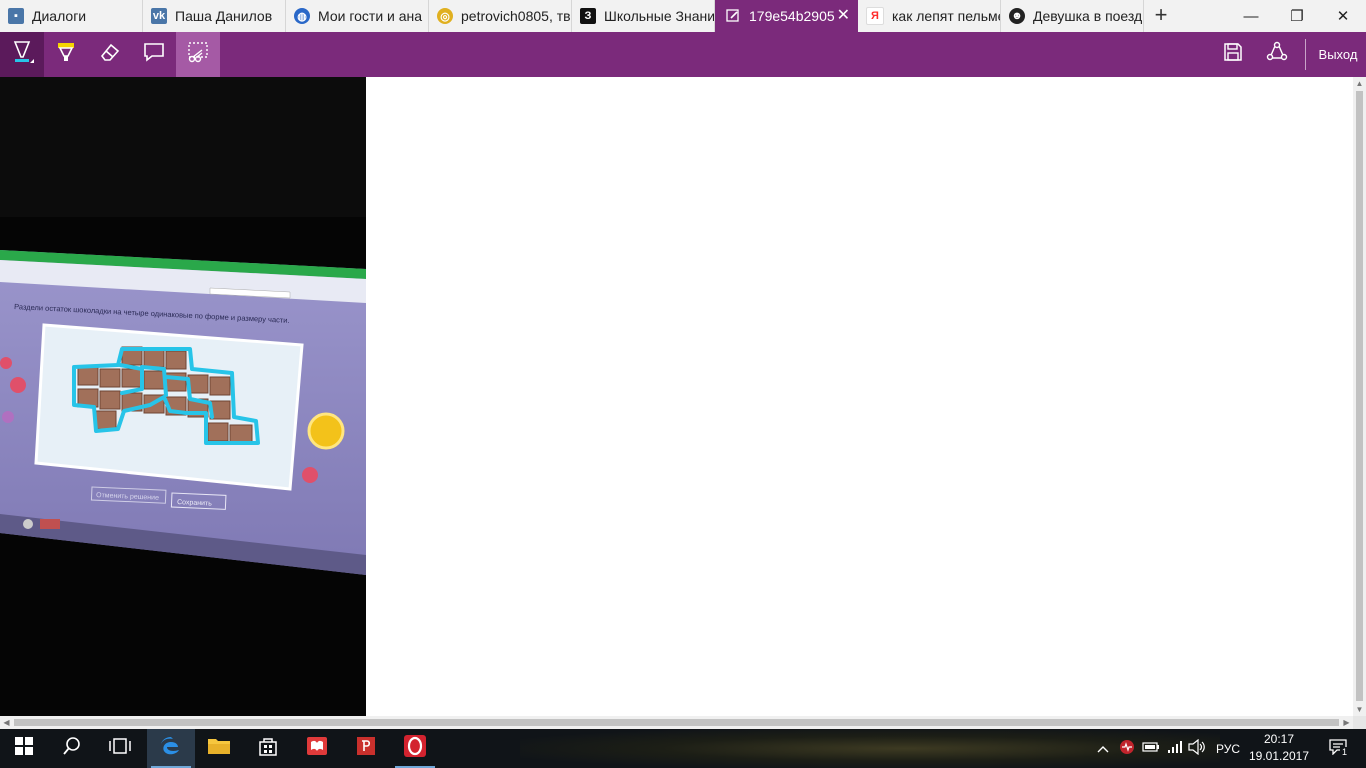 The height and width of the screenshot is (768, 1366). I want to click on scrollbar-corner, so click(1359, 722).